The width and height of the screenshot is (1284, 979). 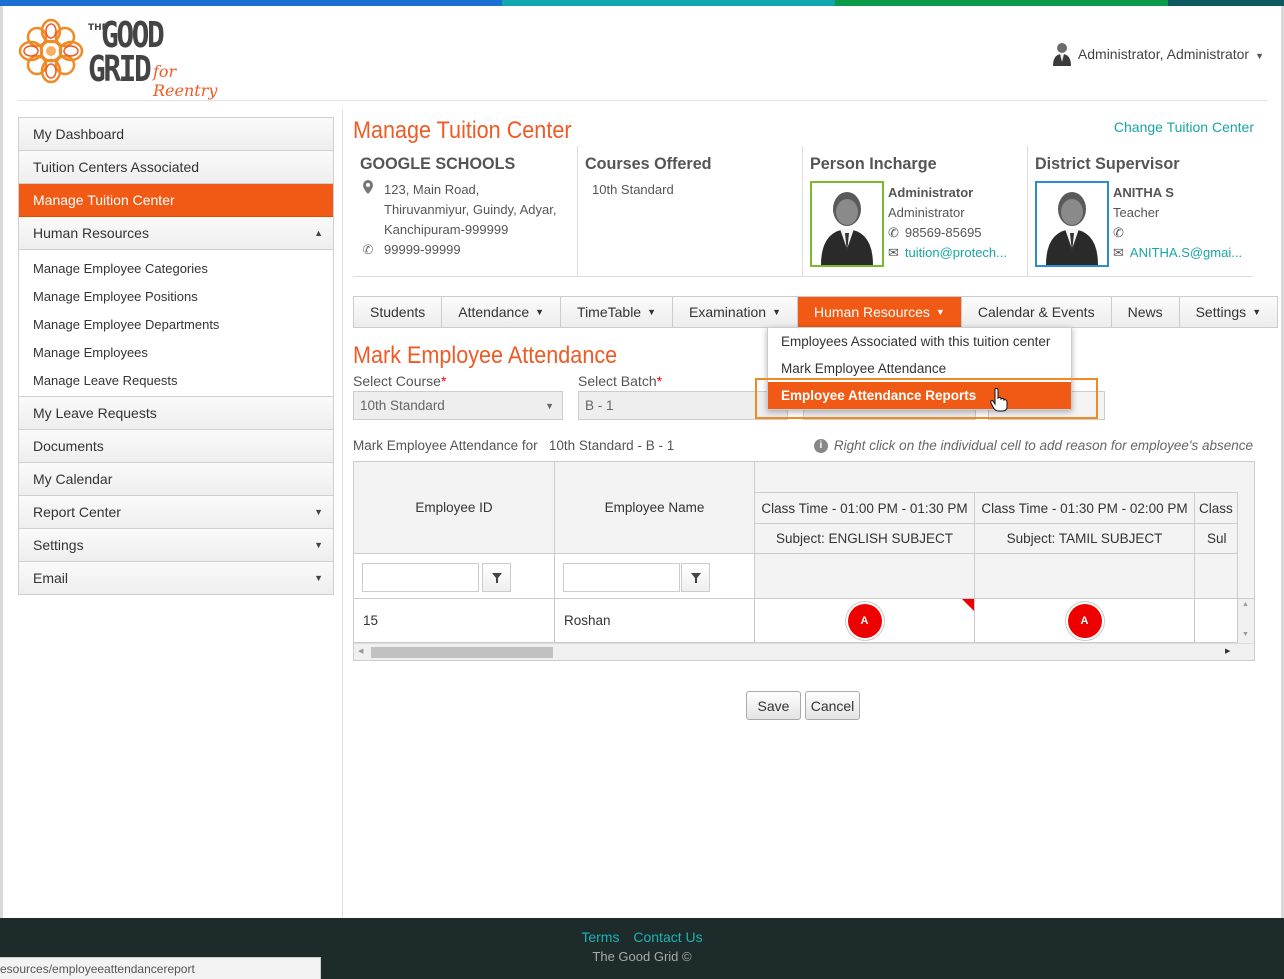 I want to click on sidebar-item-report-center: Report Center ▼, so click(x=176, y=512).